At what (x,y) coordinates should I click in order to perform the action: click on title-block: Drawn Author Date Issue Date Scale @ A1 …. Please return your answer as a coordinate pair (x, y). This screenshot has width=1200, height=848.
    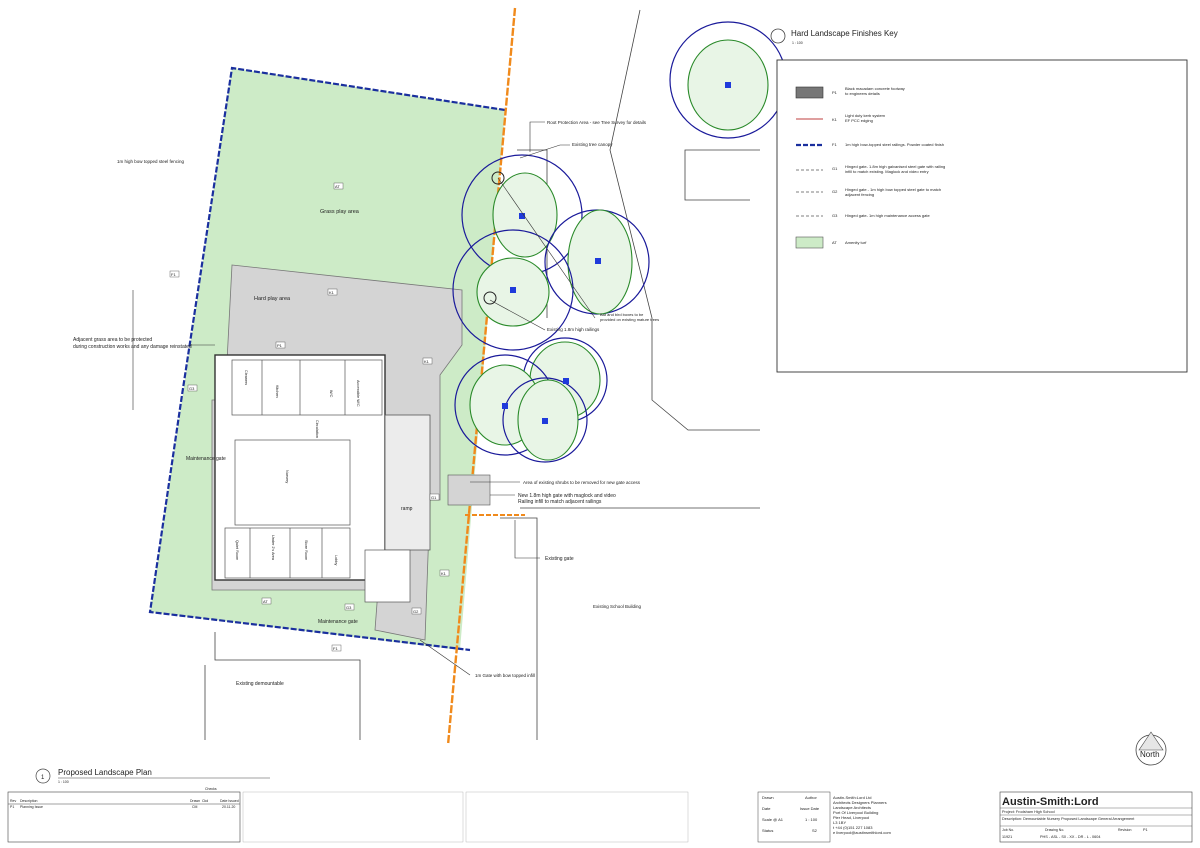
    Looking at the image, I should click on (975, 817).